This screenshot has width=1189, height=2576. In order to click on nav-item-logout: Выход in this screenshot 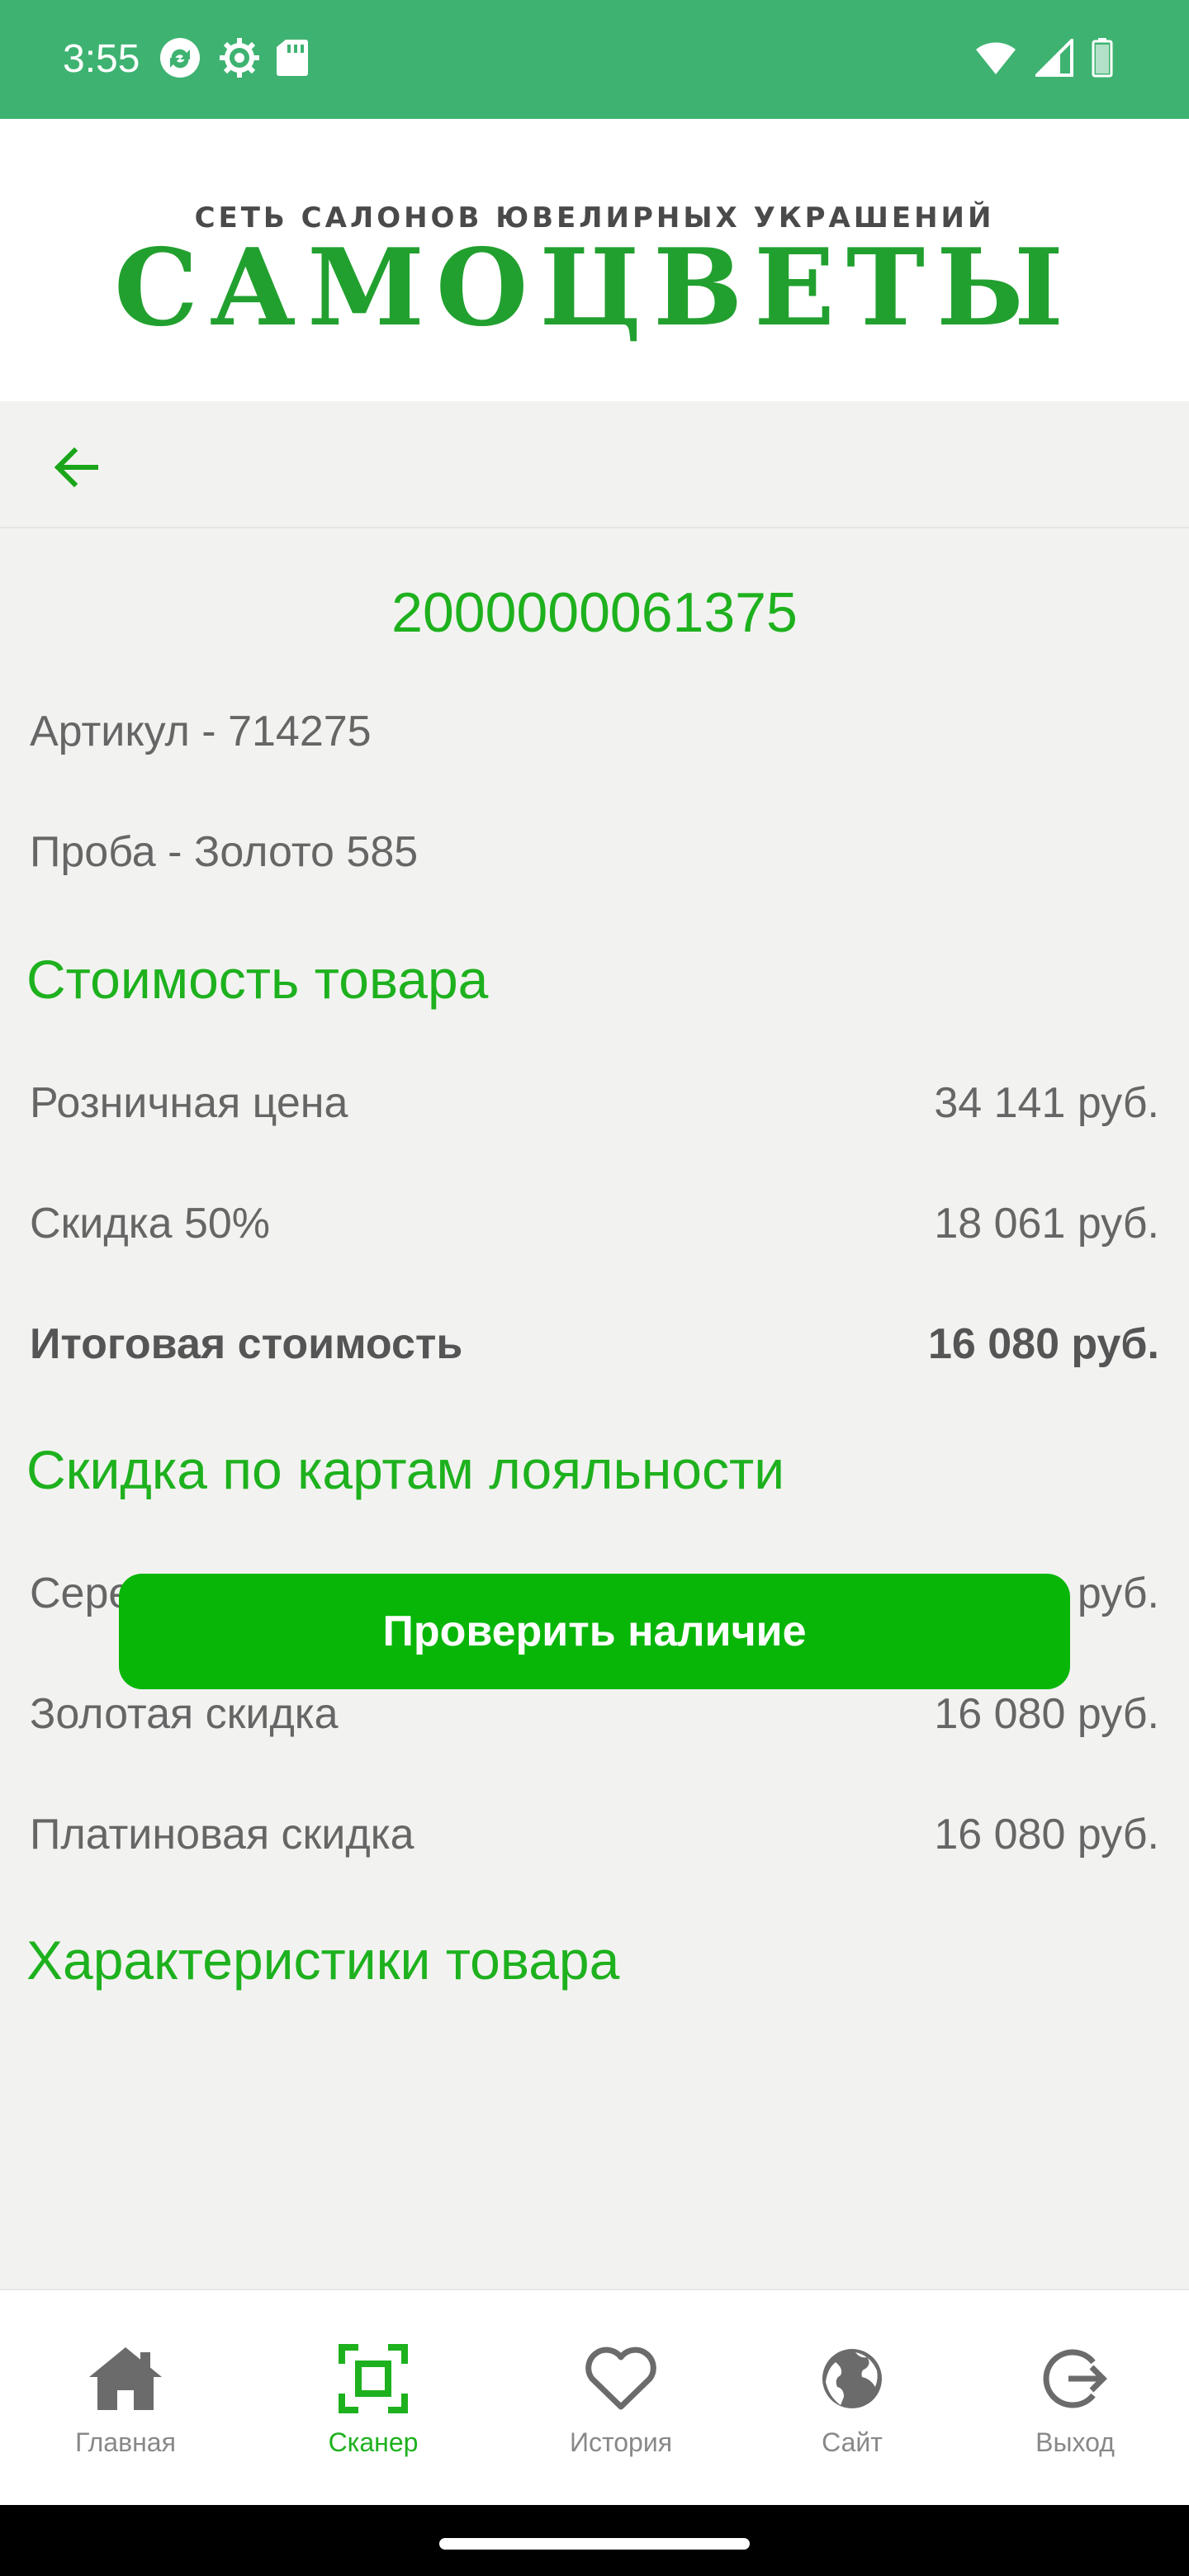, I will do `click(1075, 2398)`.